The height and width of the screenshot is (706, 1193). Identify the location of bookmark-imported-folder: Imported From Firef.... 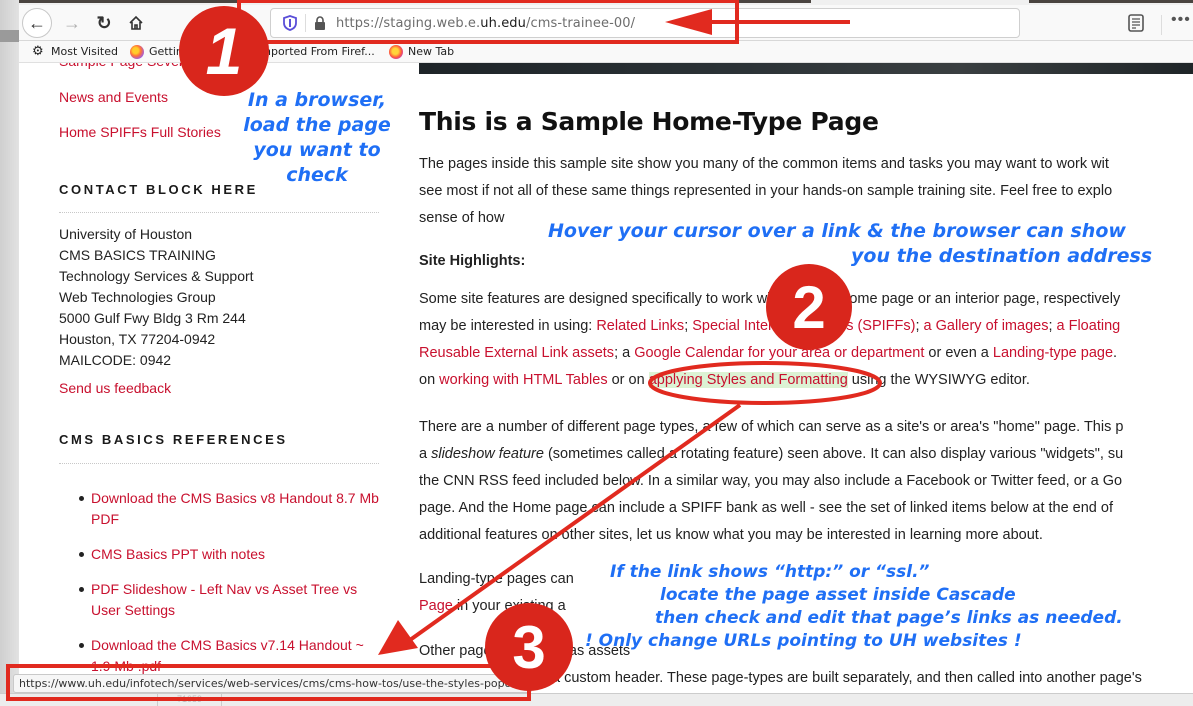
(316, 51).